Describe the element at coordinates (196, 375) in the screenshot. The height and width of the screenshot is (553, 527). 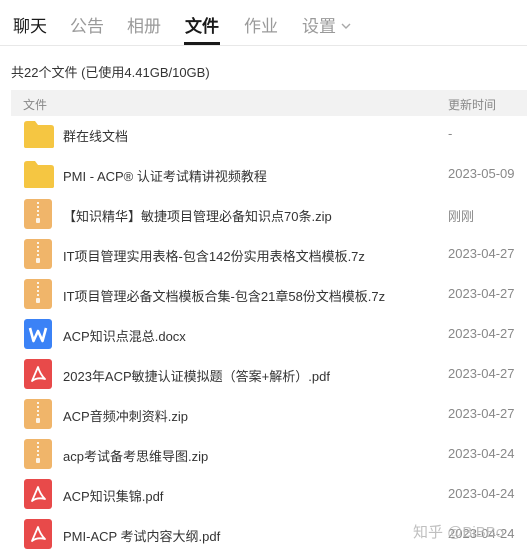
I see `file-name: 2023年ACP敏捷认证模拟题（答案+解析）.pdf` at that location.